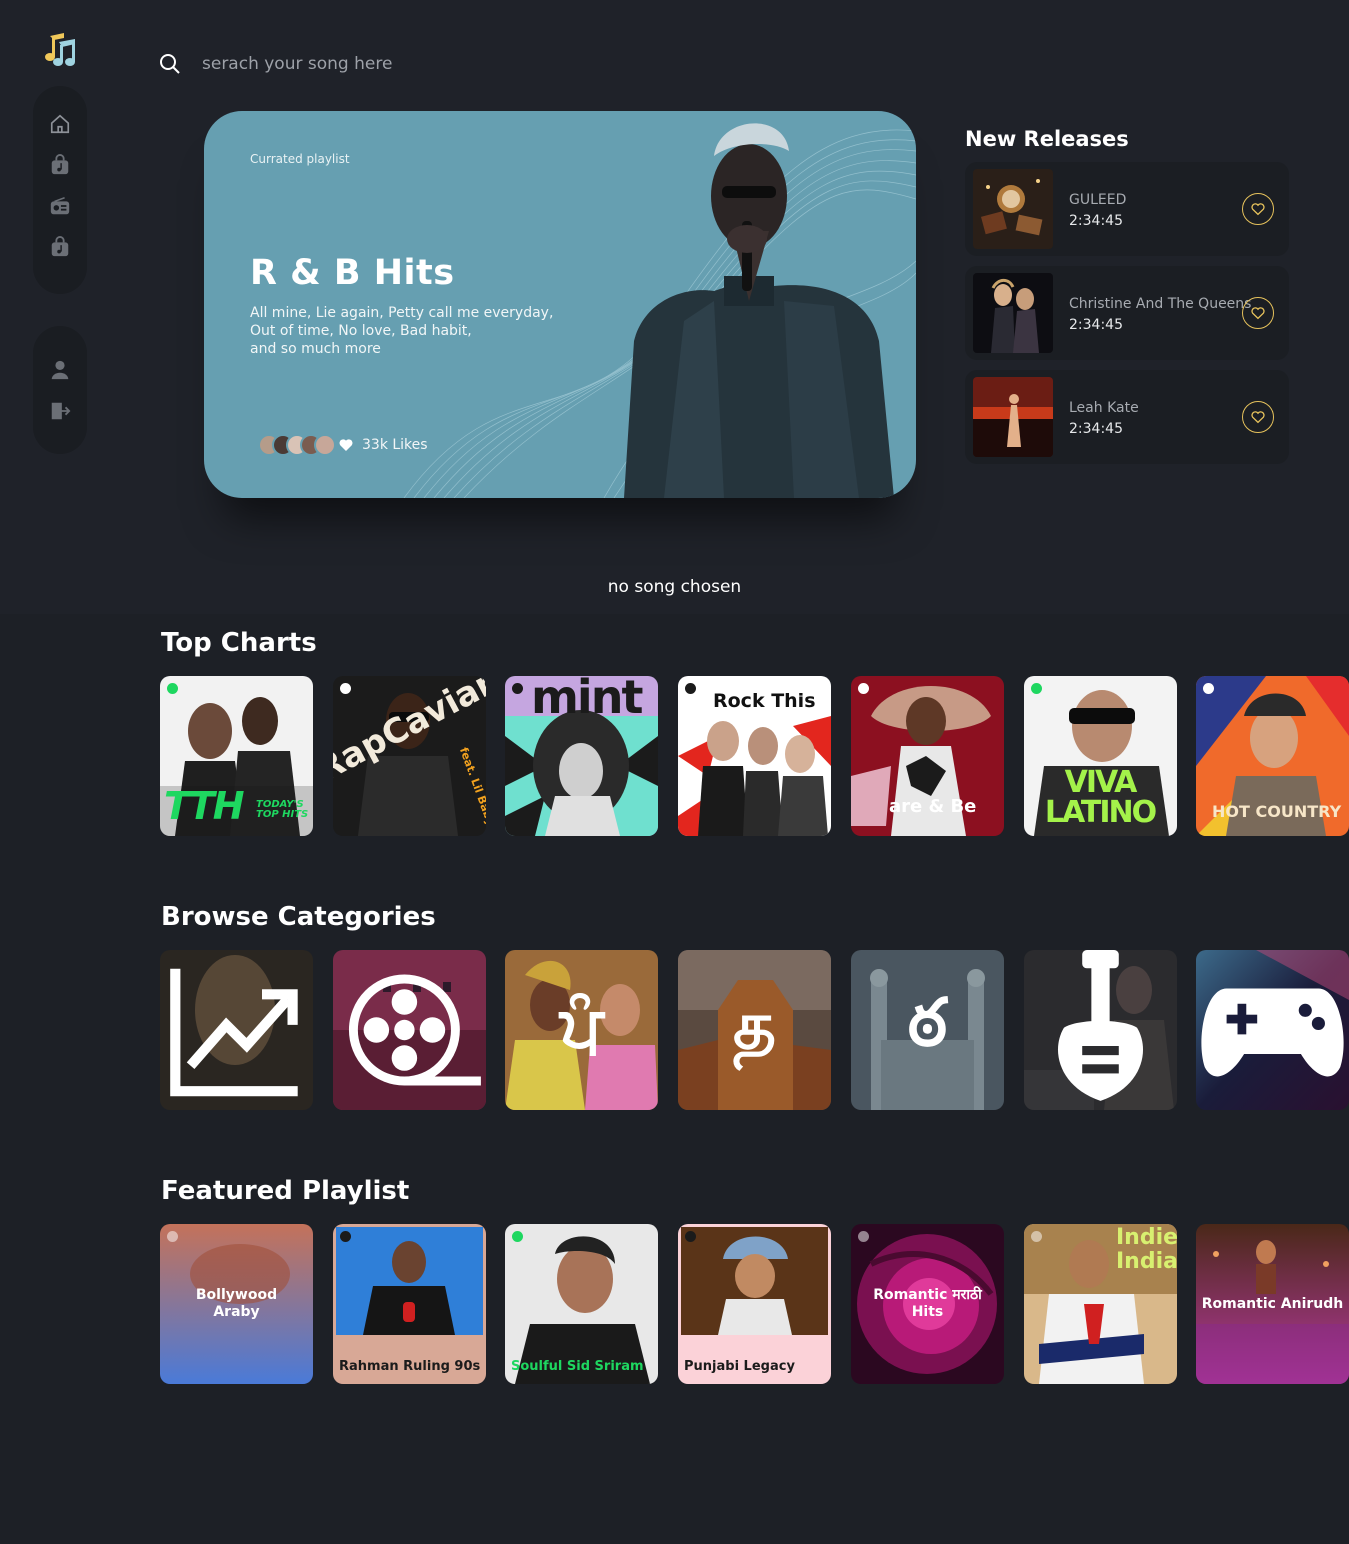 Image resolution: width=1349 pixels, height=1544 pixels. What do you see at coordinates (60, 190) in the screenshot?
I see `sidebar-main-nav` at bounding box center [60, 190].